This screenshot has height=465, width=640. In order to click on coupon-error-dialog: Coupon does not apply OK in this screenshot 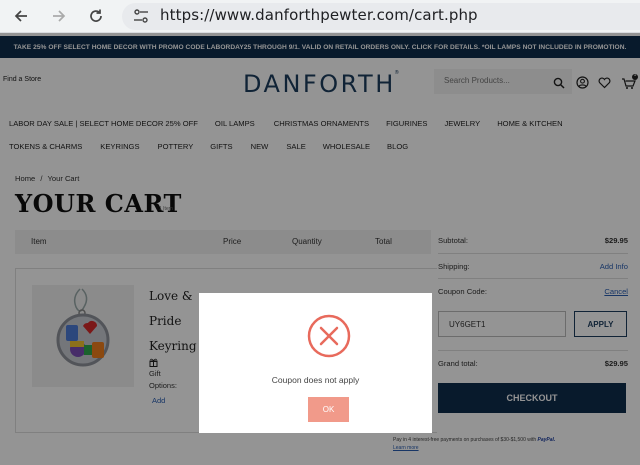, I will do `click(315, 363)`.